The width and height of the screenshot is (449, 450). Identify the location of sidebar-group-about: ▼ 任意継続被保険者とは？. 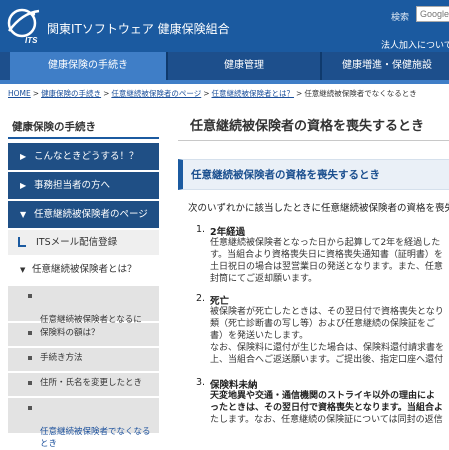
(83, 270).